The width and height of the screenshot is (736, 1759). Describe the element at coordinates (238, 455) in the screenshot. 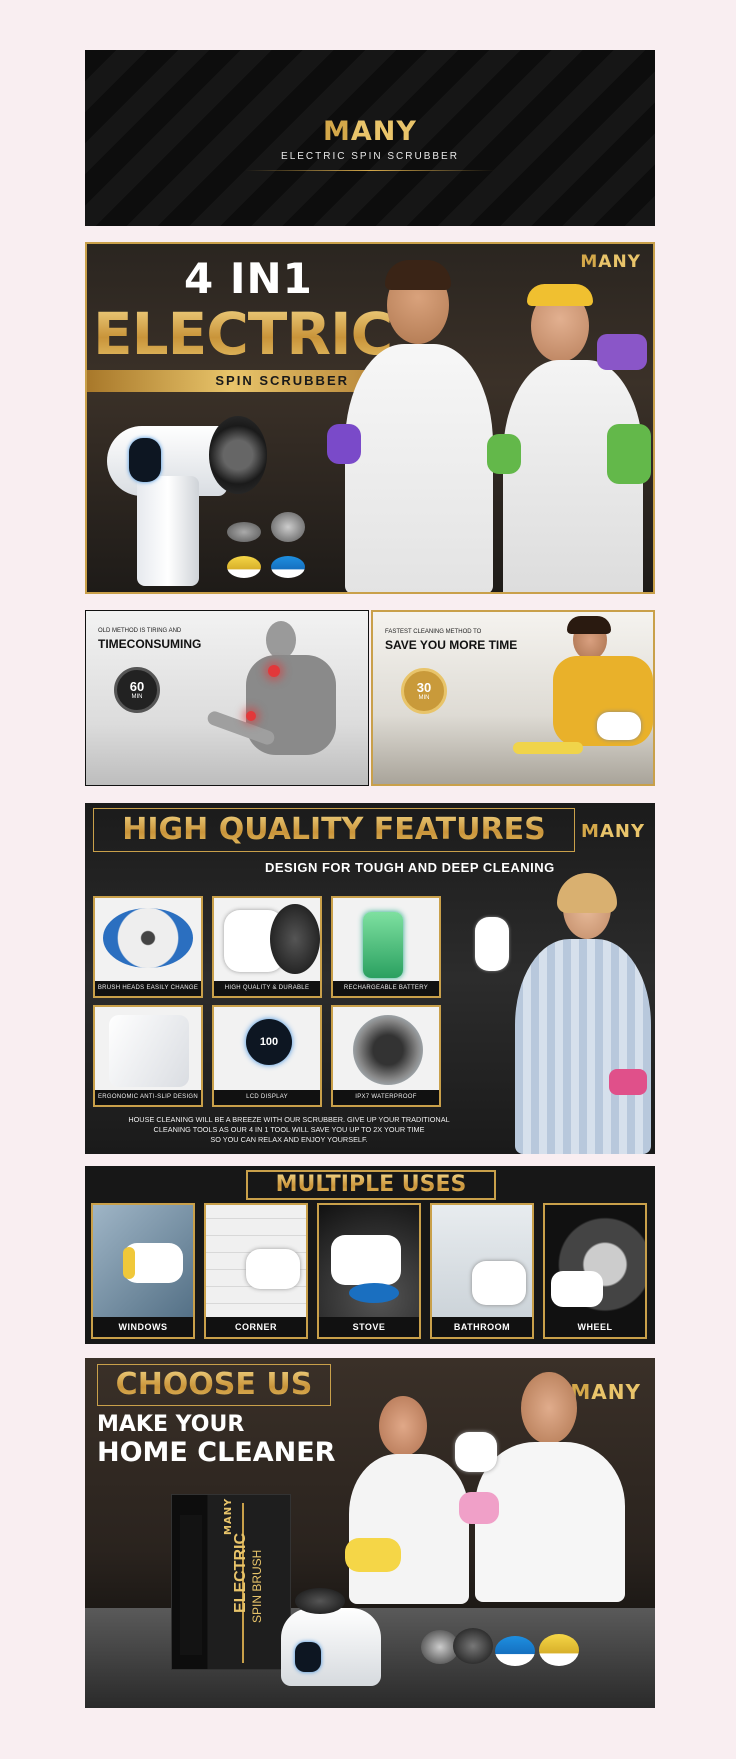

I see `brush-head` at that location.